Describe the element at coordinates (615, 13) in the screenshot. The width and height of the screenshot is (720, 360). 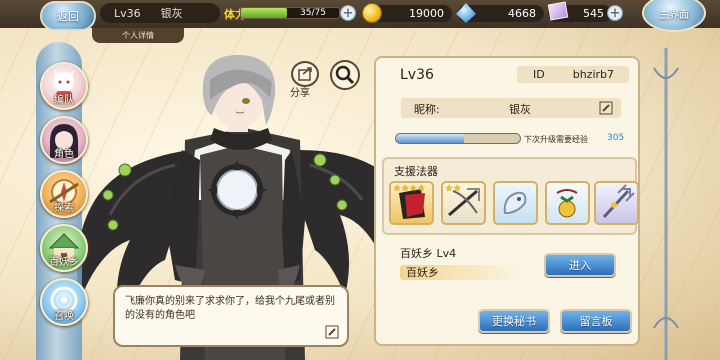
I see `add-ticket-button: +` at that location.